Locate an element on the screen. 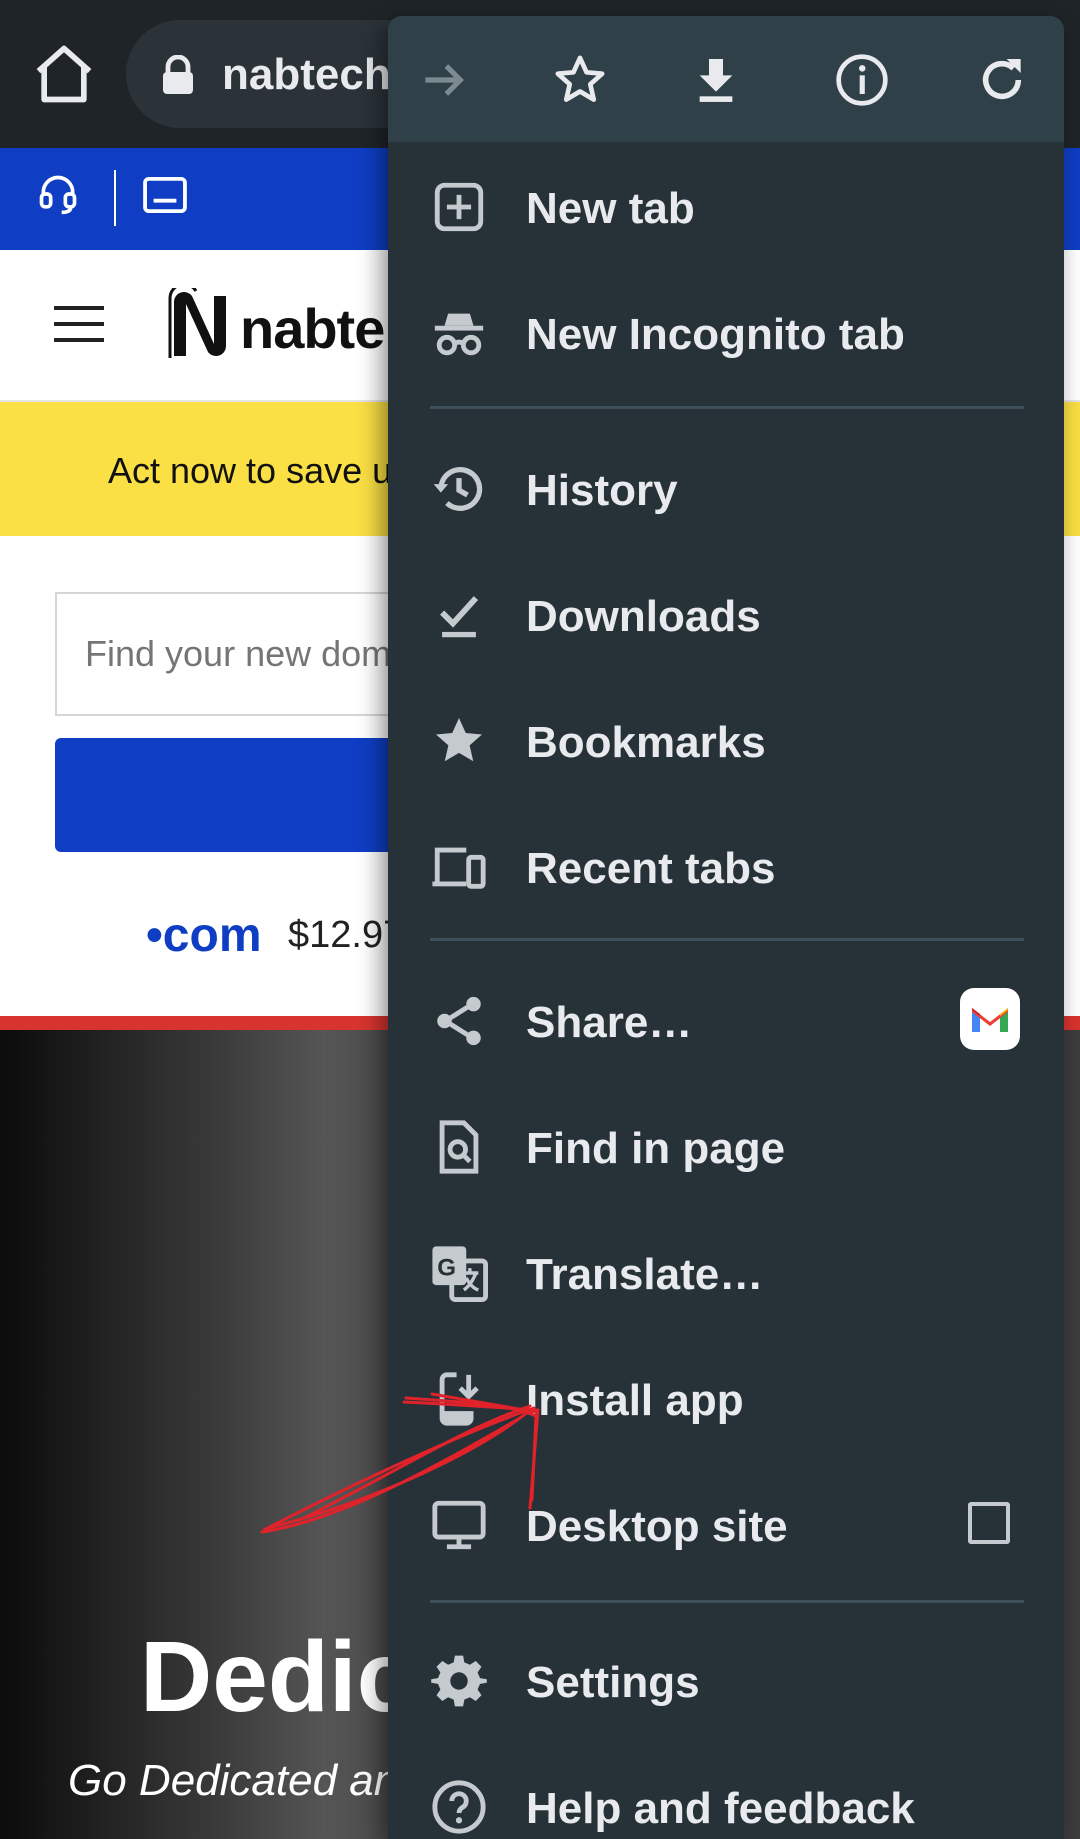  com-tld-label: •com is located at coordinates (204, 935).